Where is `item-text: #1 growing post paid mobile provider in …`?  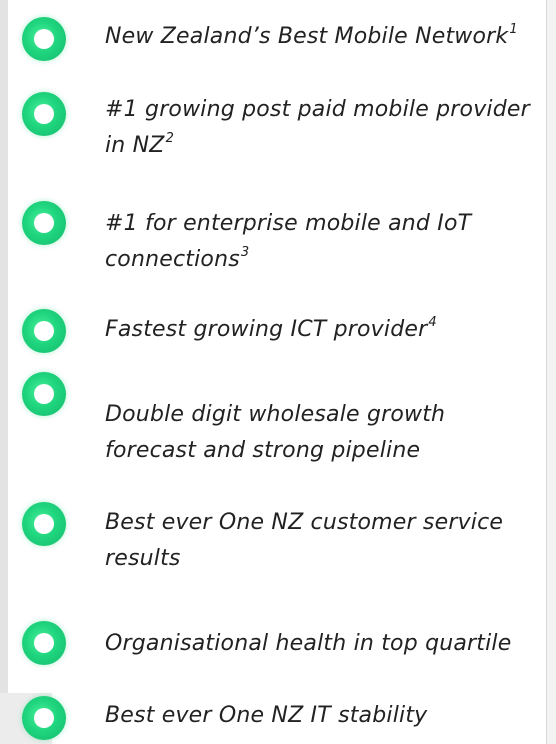 item-text: #1 growing post paid mobile provider in … is located at coordinates (317, 127).